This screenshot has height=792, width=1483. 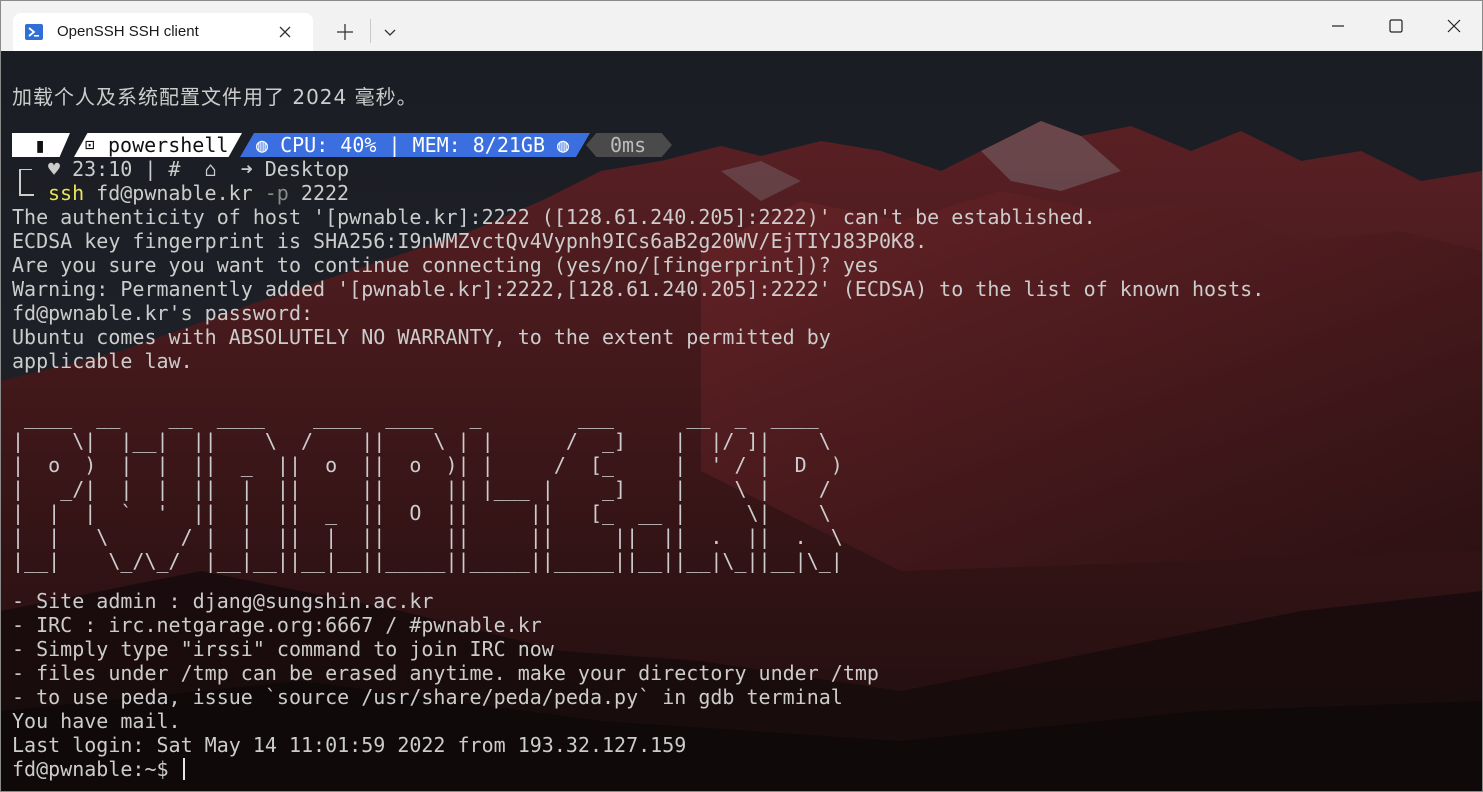 I want to click on ssh-command-line: ssh fd@pwnable.kr -p 2222, so click(x=198, y=193).